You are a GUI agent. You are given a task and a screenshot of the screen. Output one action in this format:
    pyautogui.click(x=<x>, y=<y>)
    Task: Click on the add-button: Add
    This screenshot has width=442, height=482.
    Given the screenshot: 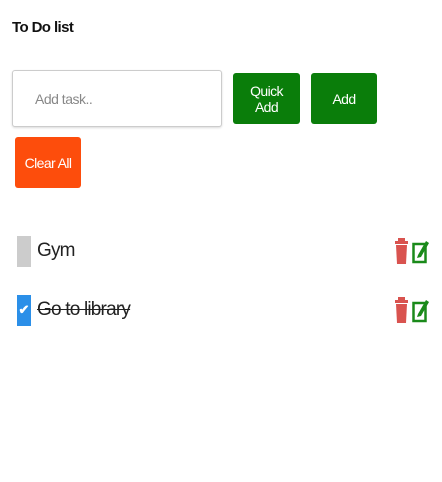 What is the action you would take?
    pyautogui.click(x=344, y=98)
    